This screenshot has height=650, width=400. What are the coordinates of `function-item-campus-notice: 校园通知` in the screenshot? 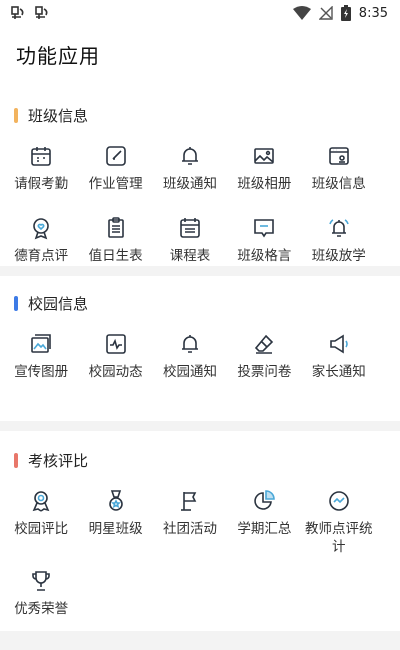 It's located at (190, 368).